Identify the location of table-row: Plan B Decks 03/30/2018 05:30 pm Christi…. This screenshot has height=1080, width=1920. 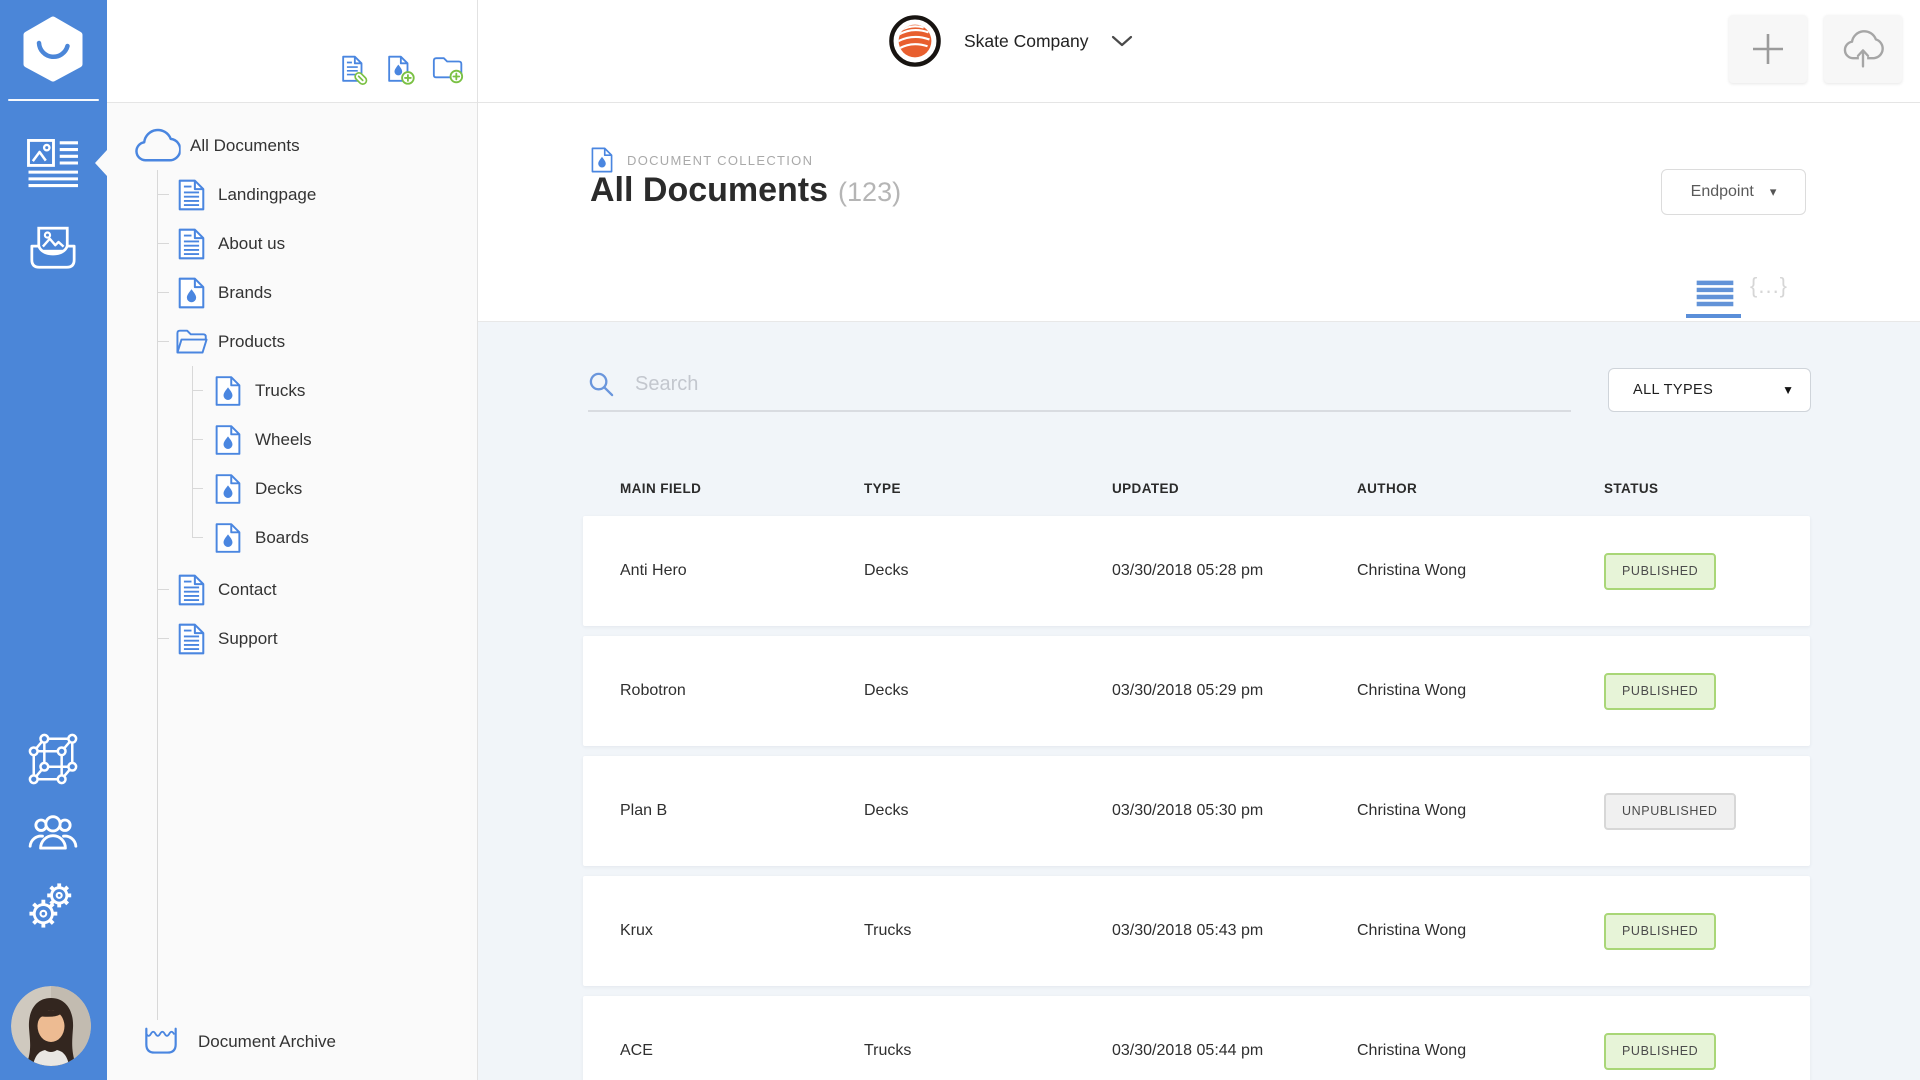
(1196, 811).